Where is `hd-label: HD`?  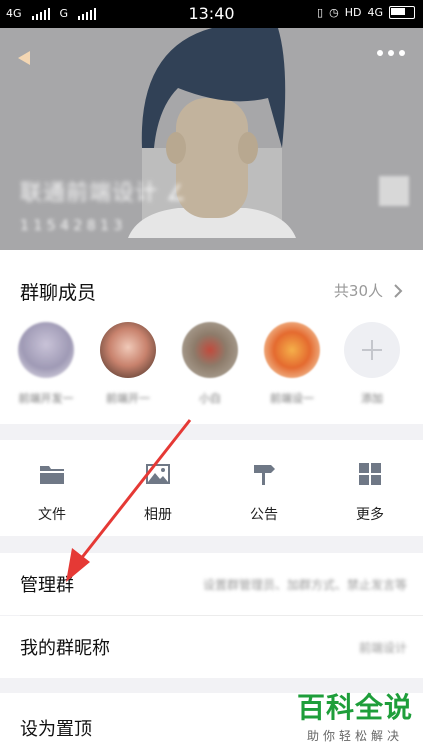 hd-label: HD is located at coordinates (353, 12).